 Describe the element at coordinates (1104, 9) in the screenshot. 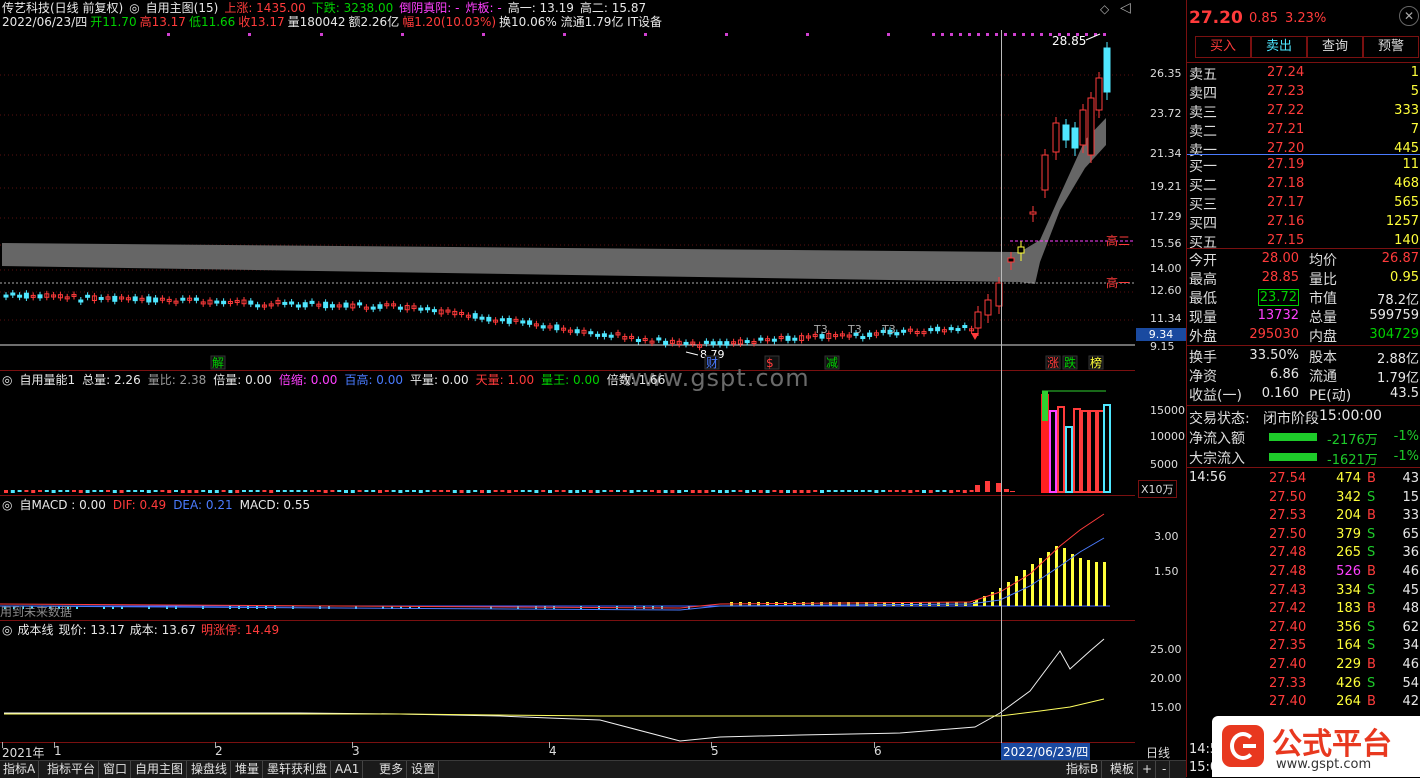

I see `chart-minimize-icon: ◇` at that location.